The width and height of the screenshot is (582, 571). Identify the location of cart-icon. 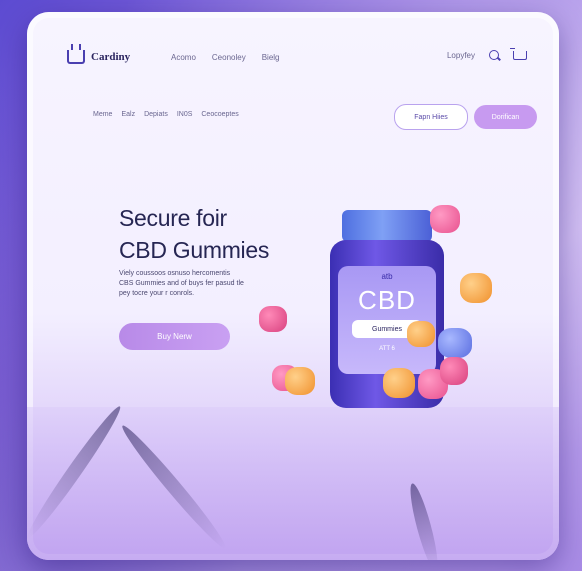
(518, 53).